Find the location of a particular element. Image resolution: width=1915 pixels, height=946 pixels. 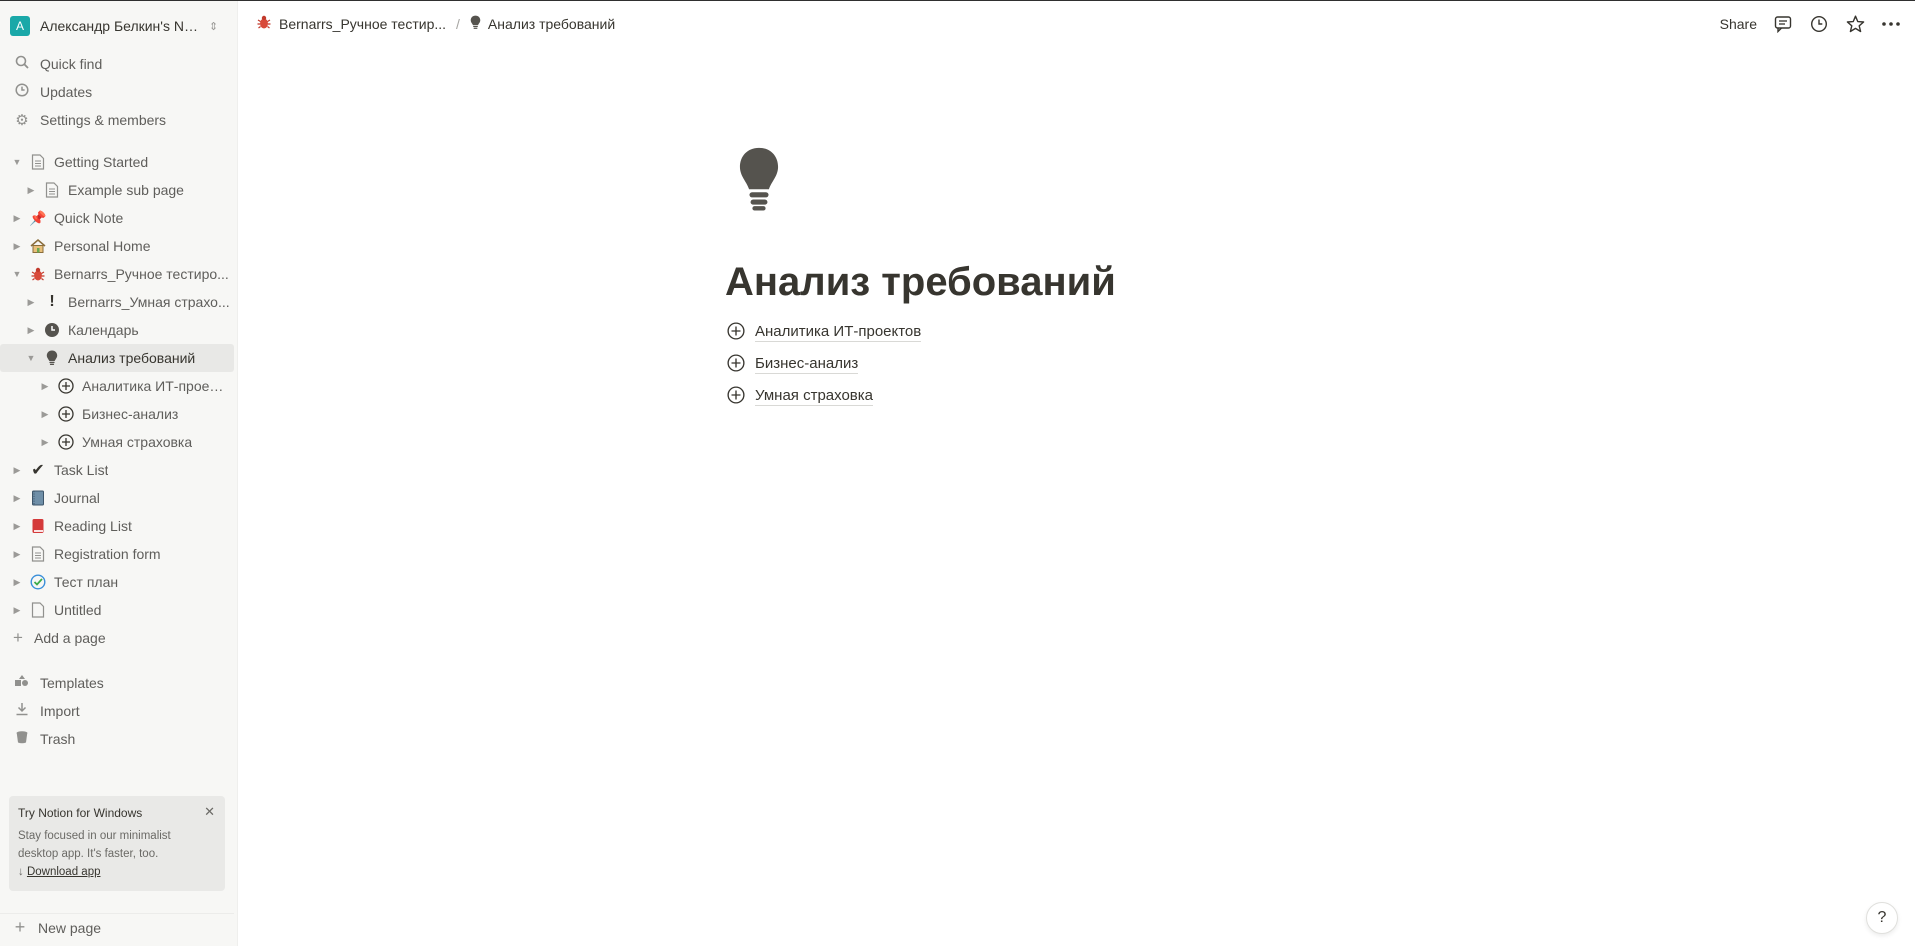

checkmark-icon: ✔ is located at coordinates (38, 470).